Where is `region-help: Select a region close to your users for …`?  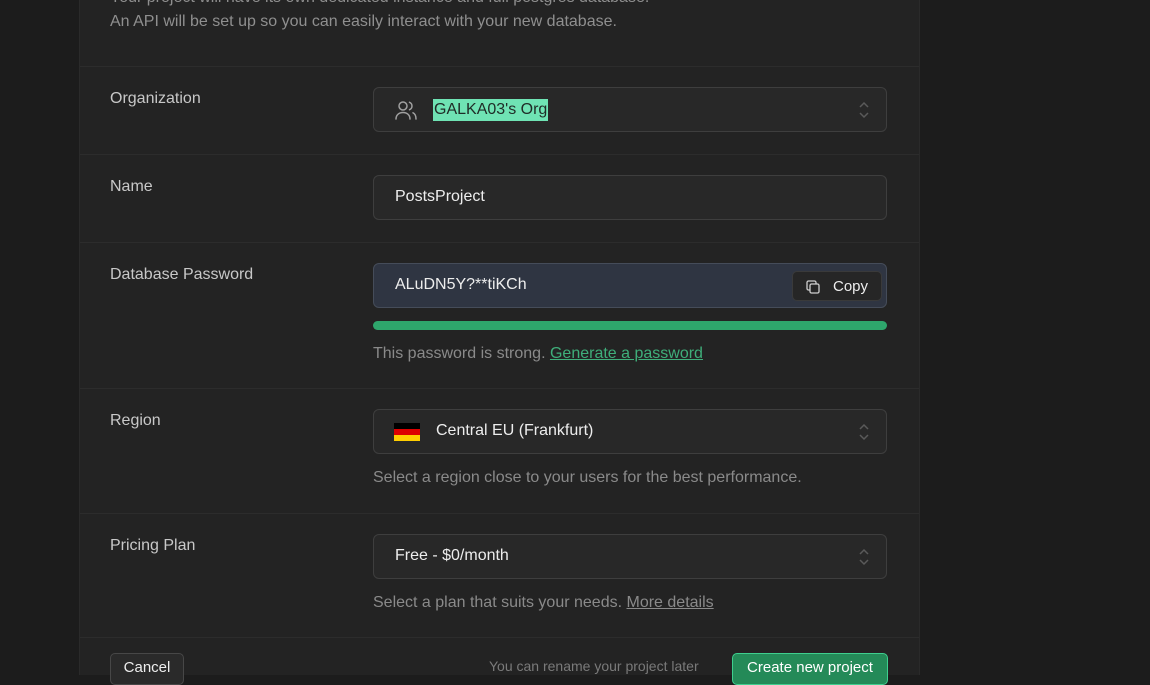
region-help: Select a region close to your users for … is located at coordinates (587, 477).